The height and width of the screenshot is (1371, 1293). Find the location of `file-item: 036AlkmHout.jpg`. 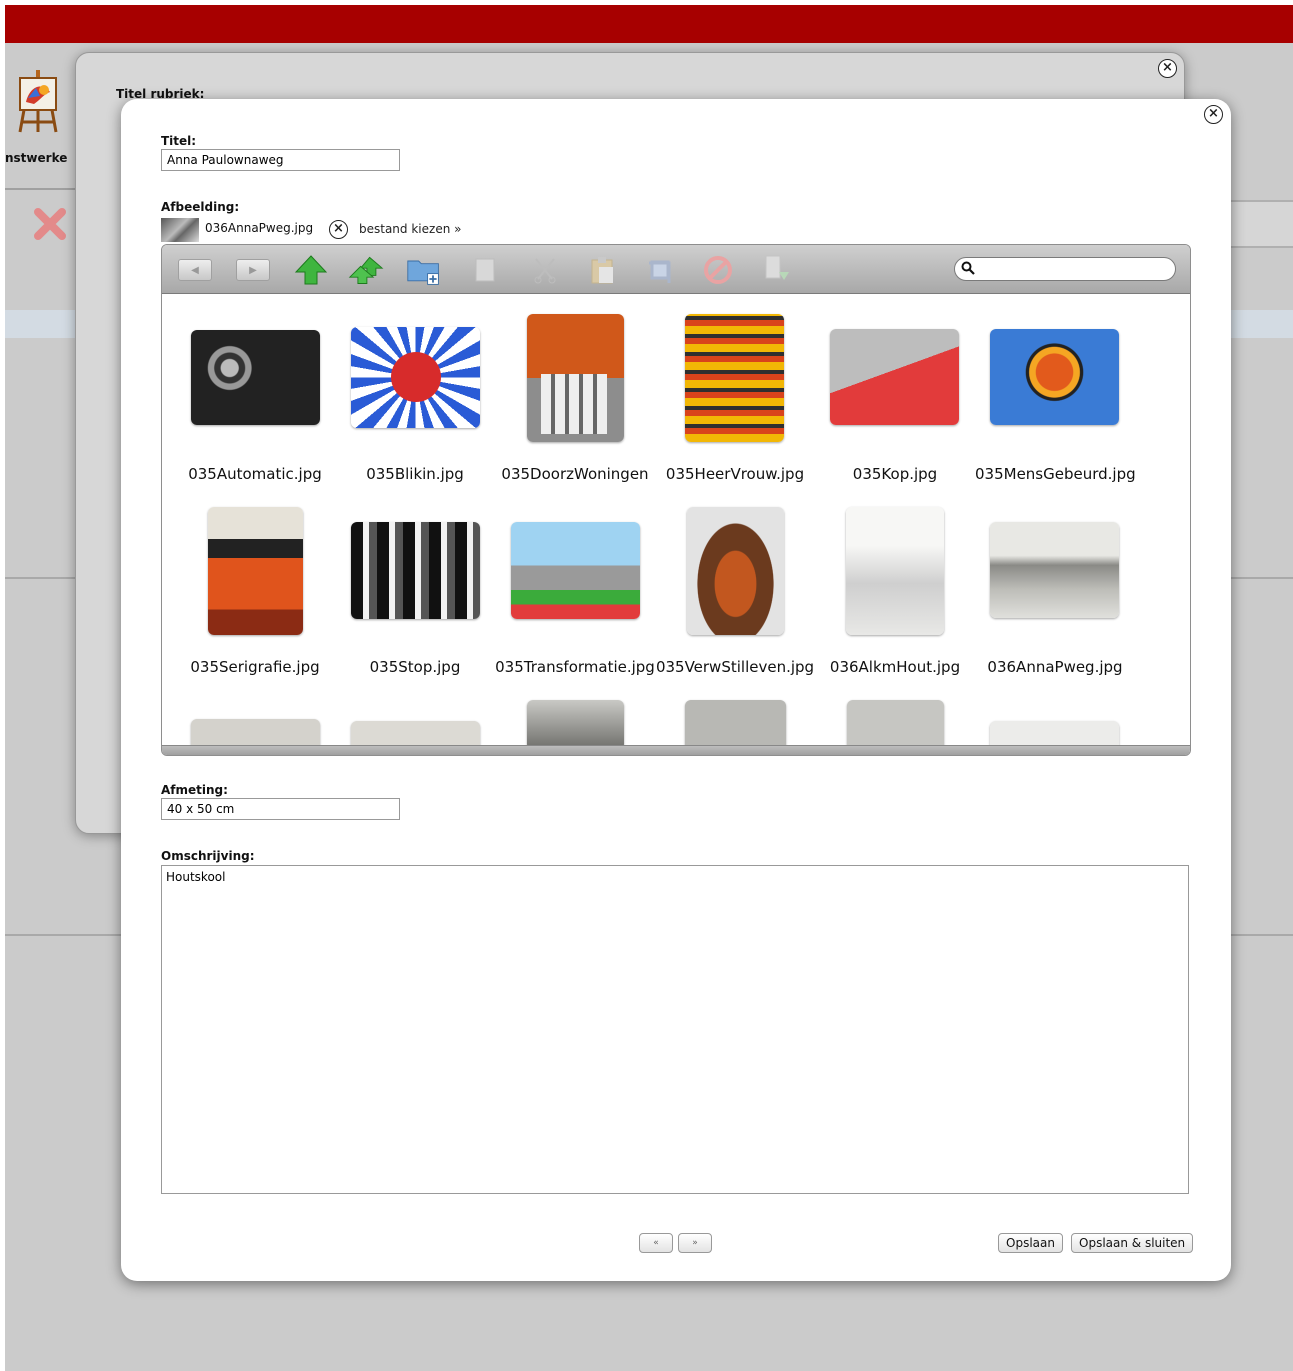

file-item: 036AlkmHout.jpg is located at coordinates (895, 598).